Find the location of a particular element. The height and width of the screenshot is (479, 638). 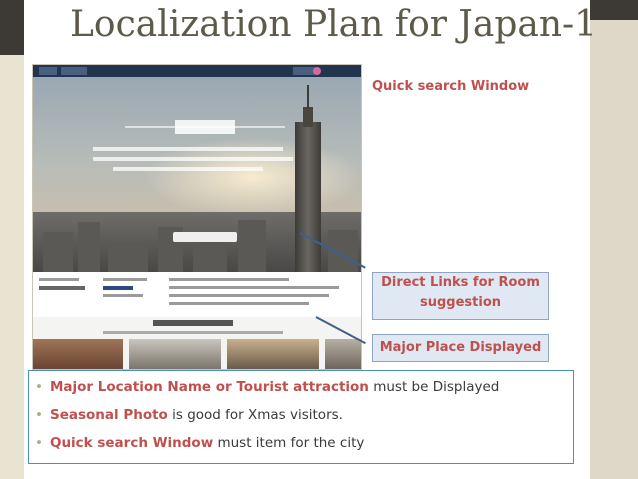

site-nav-bar is located at coordinates (197, 71).